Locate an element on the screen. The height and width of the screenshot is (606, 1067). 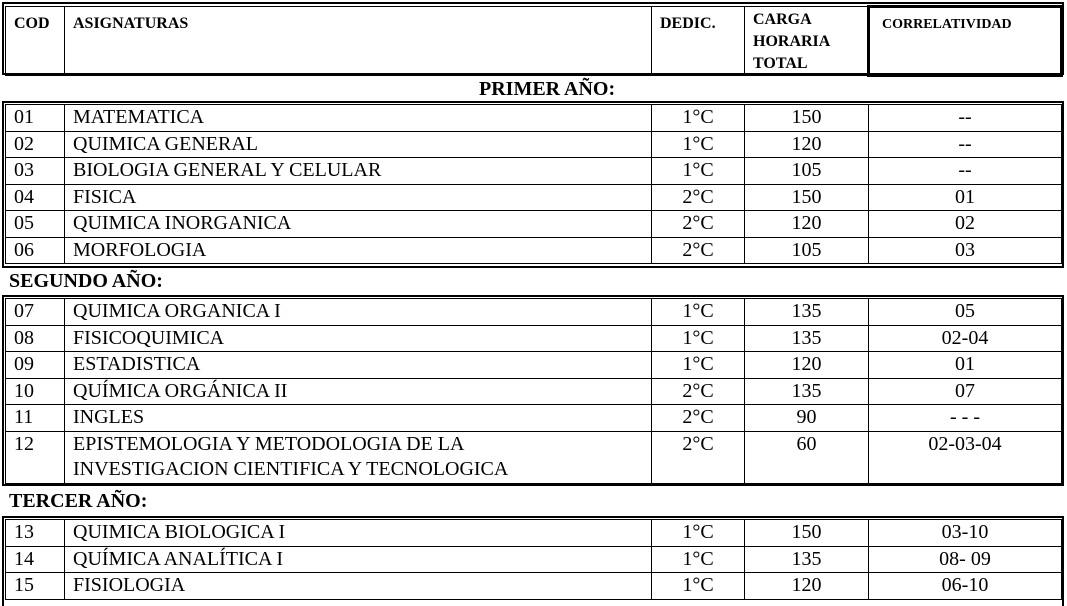
cell-corr: 05 is located at coordinates (965, 312).